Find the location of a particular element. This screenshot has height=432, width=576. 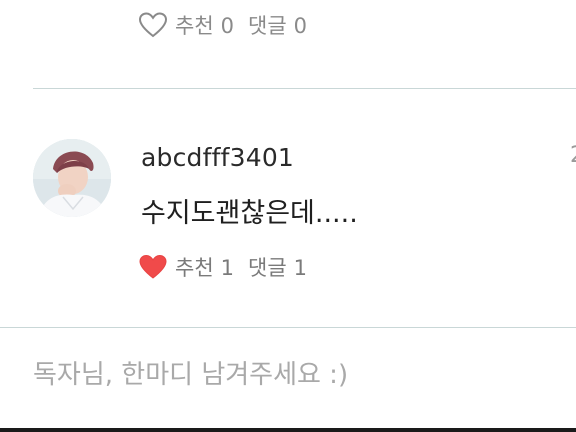

recommend-button: 추천 1 is located at coordinates (204, 267).